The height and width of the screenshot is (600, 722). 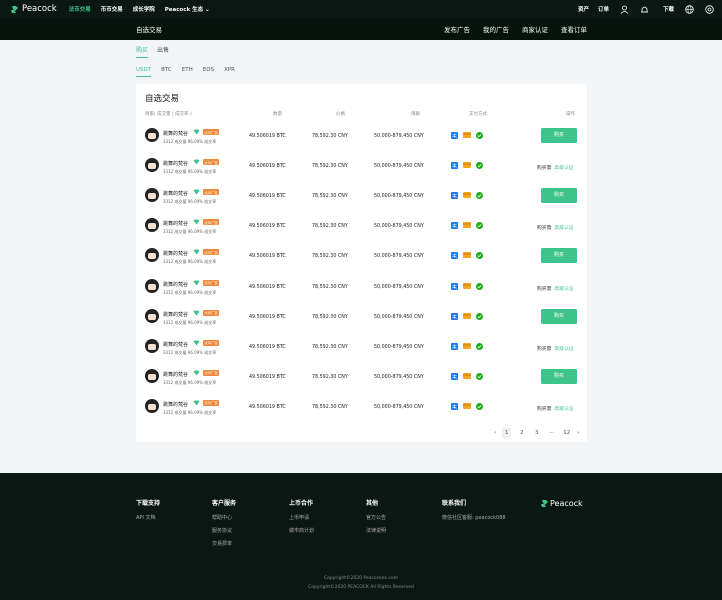 What do you see at coordinates (211, 402) in the screenshot?
I see `ad-tag-badge: 大众广告` at bounding box center [211, 402].